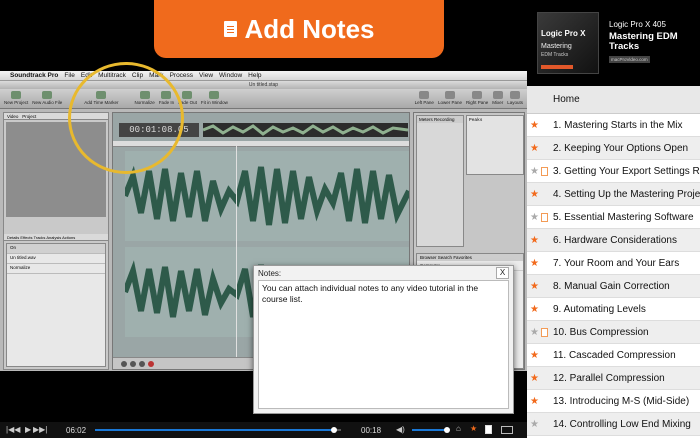 The image size is (700, 438). What do you see at coordinates (613, 286) in the screenshot?
I see `lesson-item: ★ 8. Manual Gain Correction` at bounding box center [613, 286].